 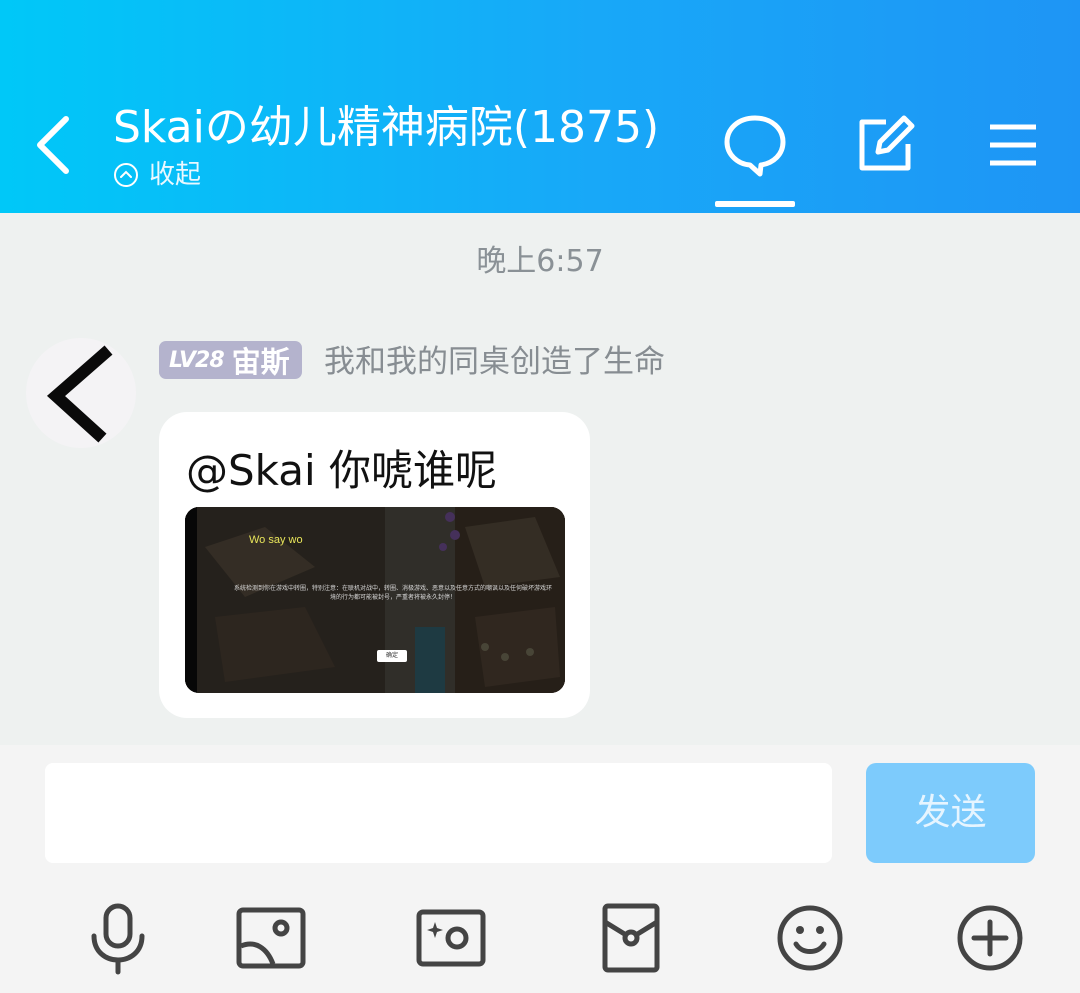 I want to click on microphone-icon, so click(x=118, y=939).